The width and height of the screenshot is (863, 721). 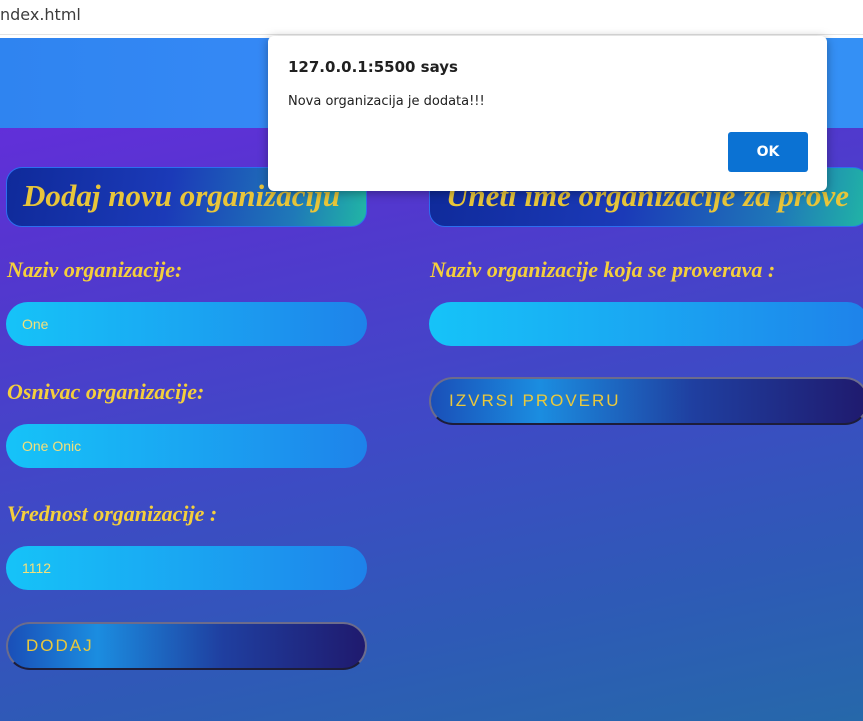 I want to click on organization-value-value: 1112, so click(x=37, y=568).